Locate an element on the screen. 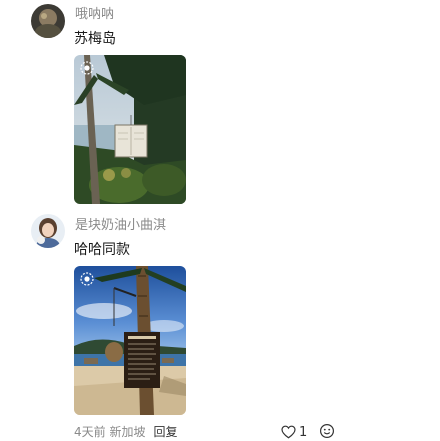 The width and height of the screenshot is (440, 441). heart-icon is located at coordinates (288, 432).